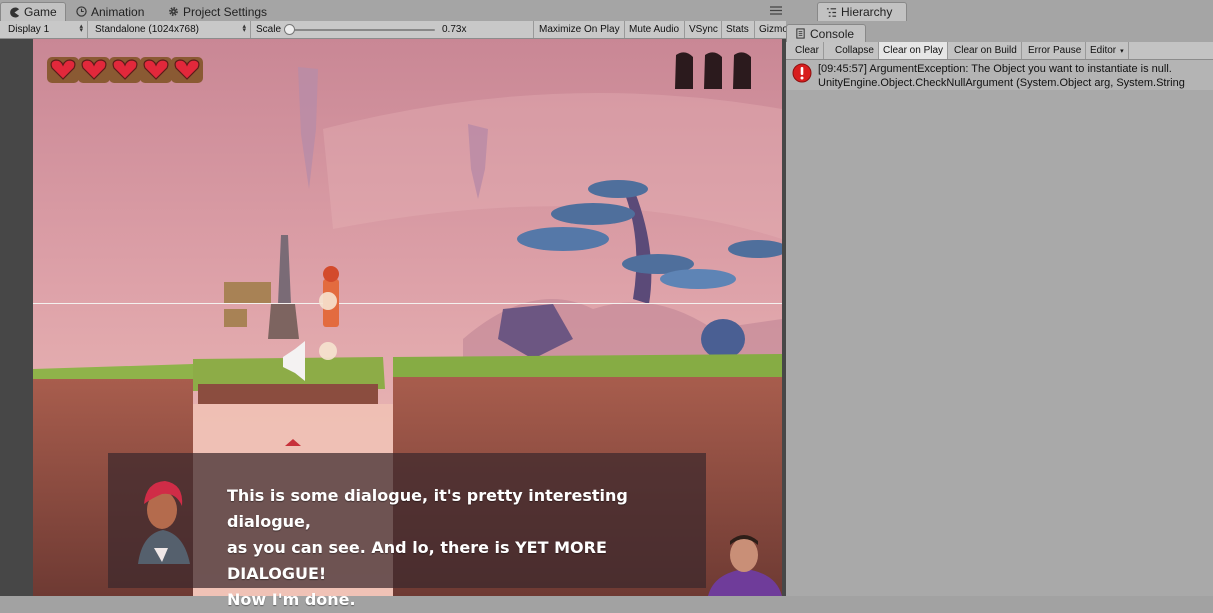  Describe the element at coordinates (283, 321) in the screenshot. I see `stone-pillar` at that location.